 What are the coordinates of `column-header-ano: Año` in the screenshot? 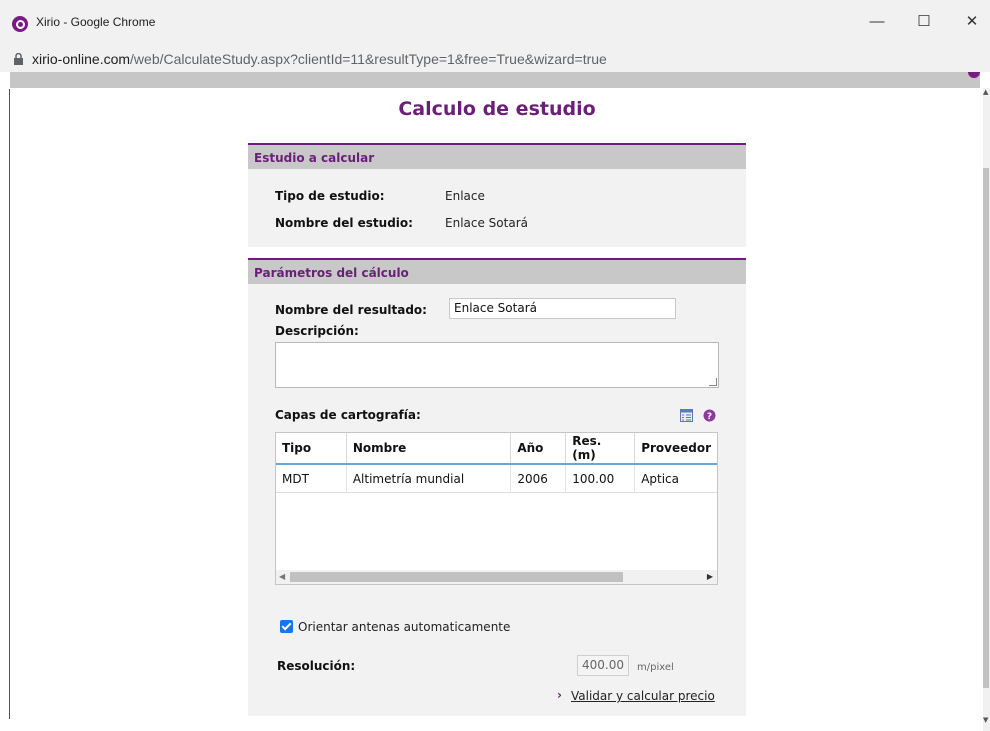 It's located at (538, 449).